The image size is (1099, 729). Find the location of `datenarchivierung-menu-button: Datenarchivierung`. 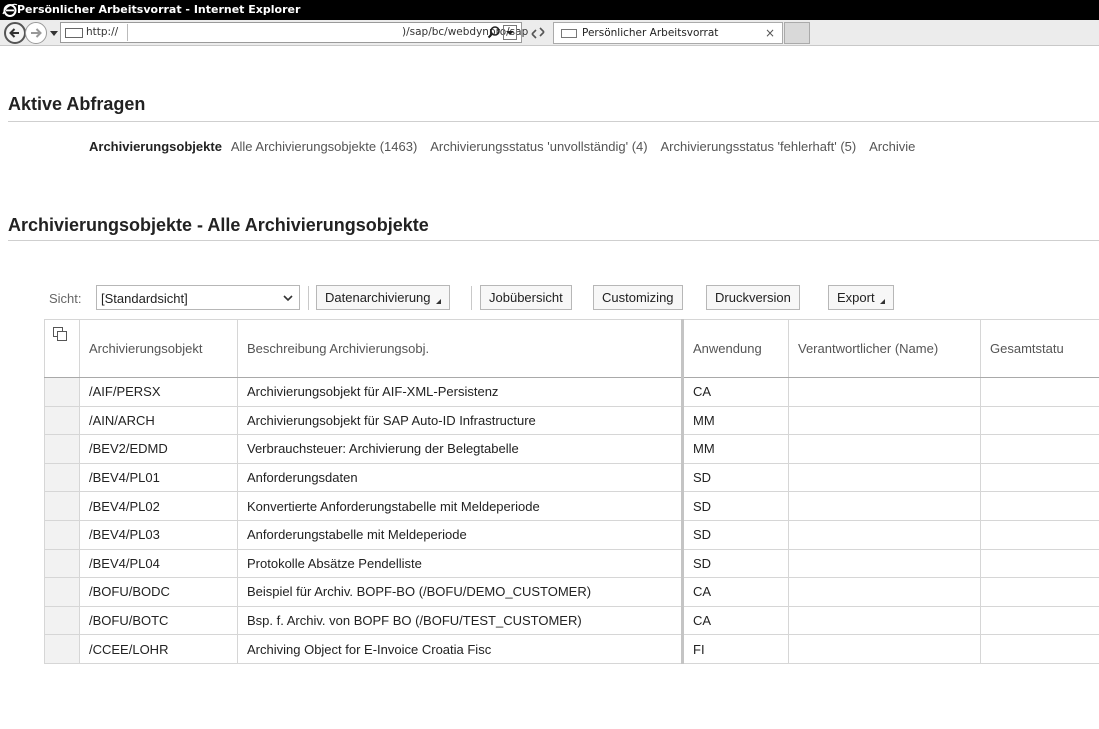

datenarchivierung-menu-button: Datenarchivierung is located at coordinates (383, 297).